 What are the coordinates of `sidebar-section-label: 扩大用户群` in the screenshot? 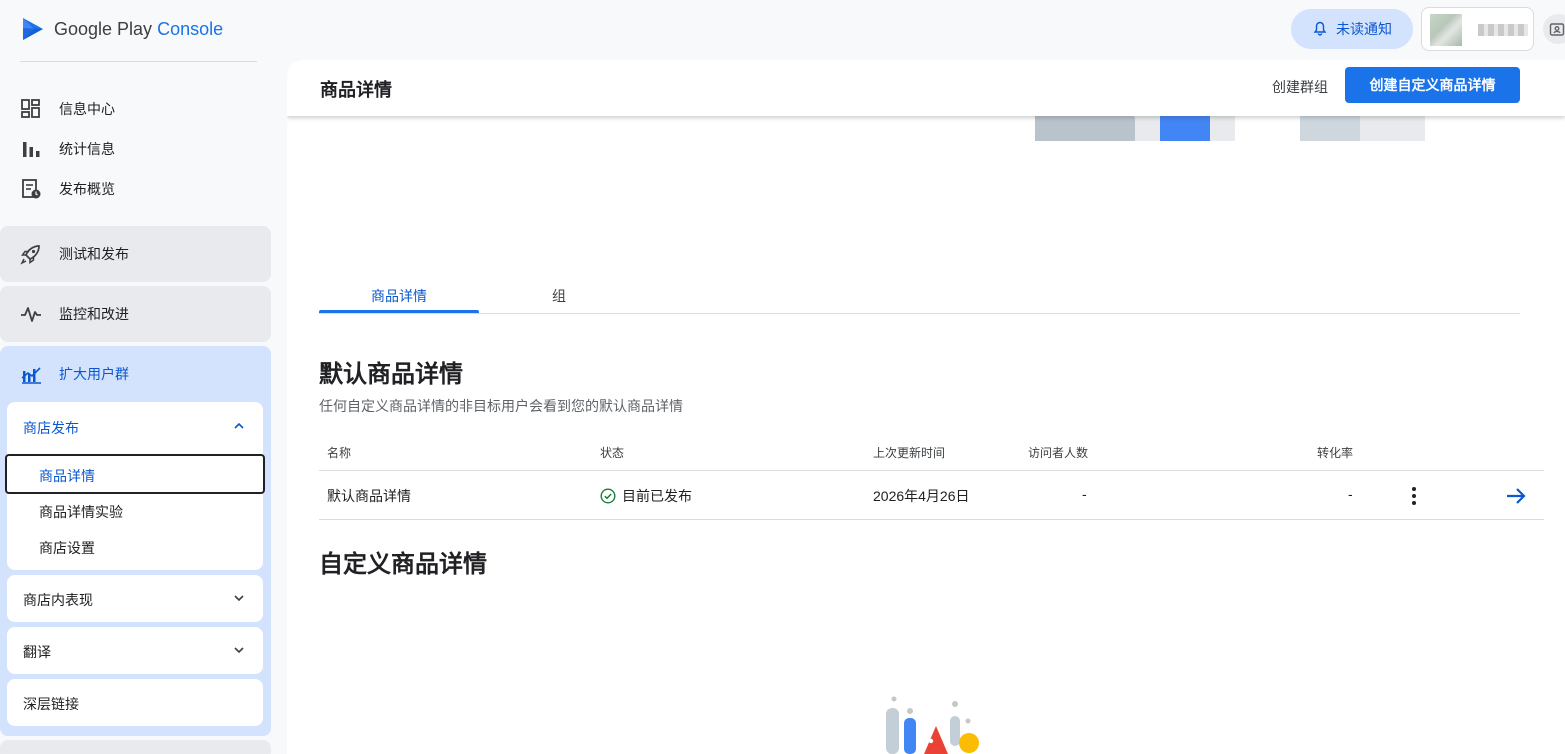 It's located at (94, 374).